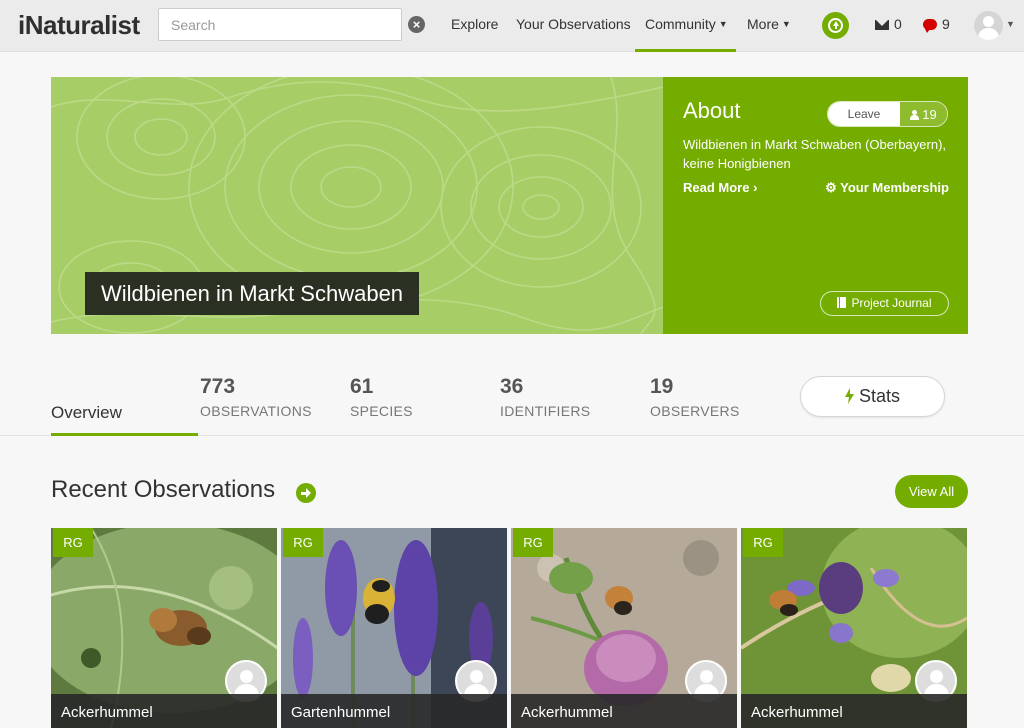  I want to click on nav-community-label: Community, so click(680, 24).